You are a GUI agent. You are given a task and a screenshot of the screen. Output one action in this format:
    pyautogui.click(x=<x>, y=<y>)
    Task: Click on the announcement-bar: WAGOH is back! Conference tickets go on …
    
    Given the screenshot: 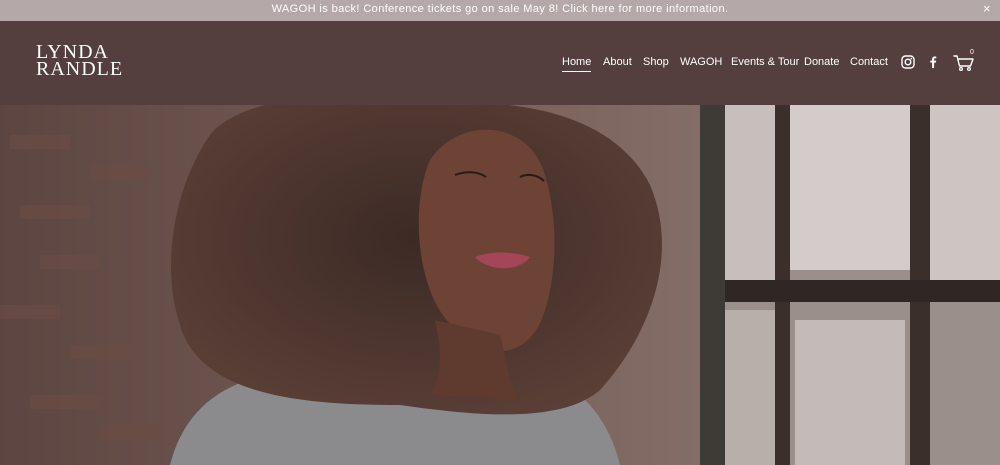 What is the action you would take?
    pyautogui.click(x=500, y=10)
    